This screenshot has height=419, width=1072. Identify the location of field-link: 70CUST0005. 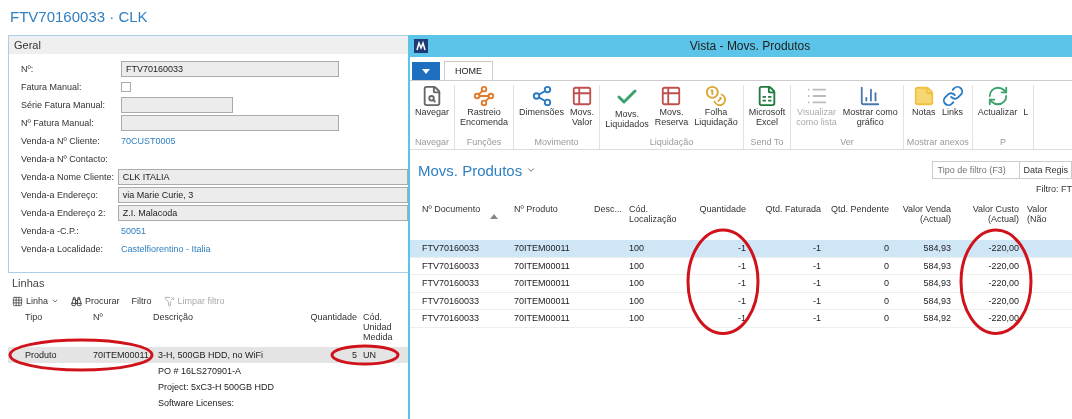
(148, 141).